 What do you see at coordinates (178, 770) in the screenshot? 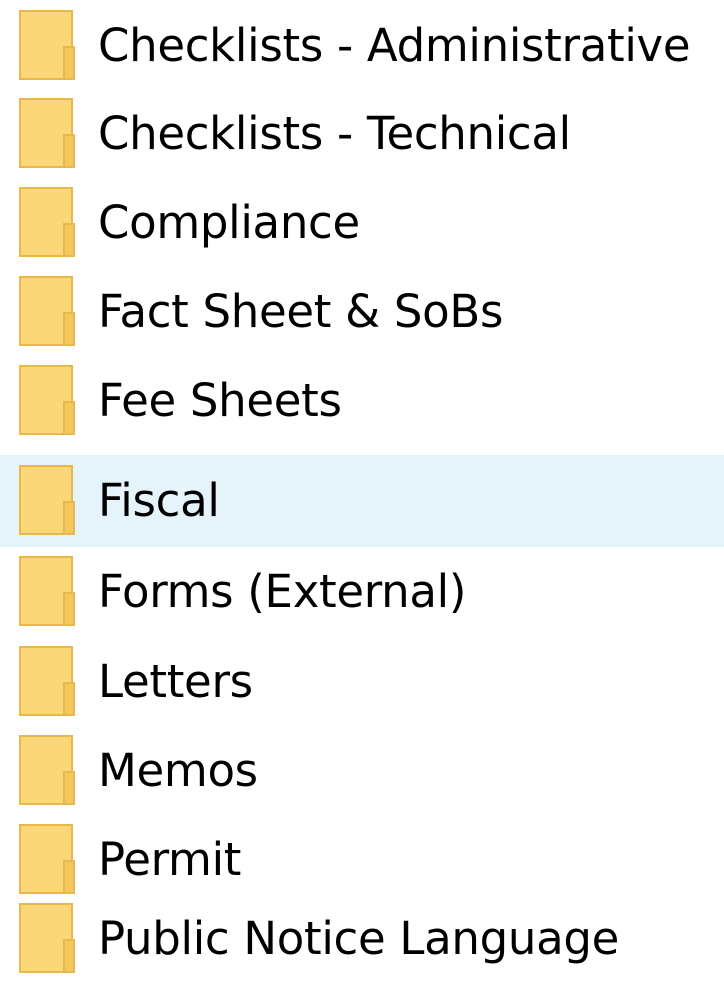
I see `folder-name: Memos` at bounding box center [178, 770].